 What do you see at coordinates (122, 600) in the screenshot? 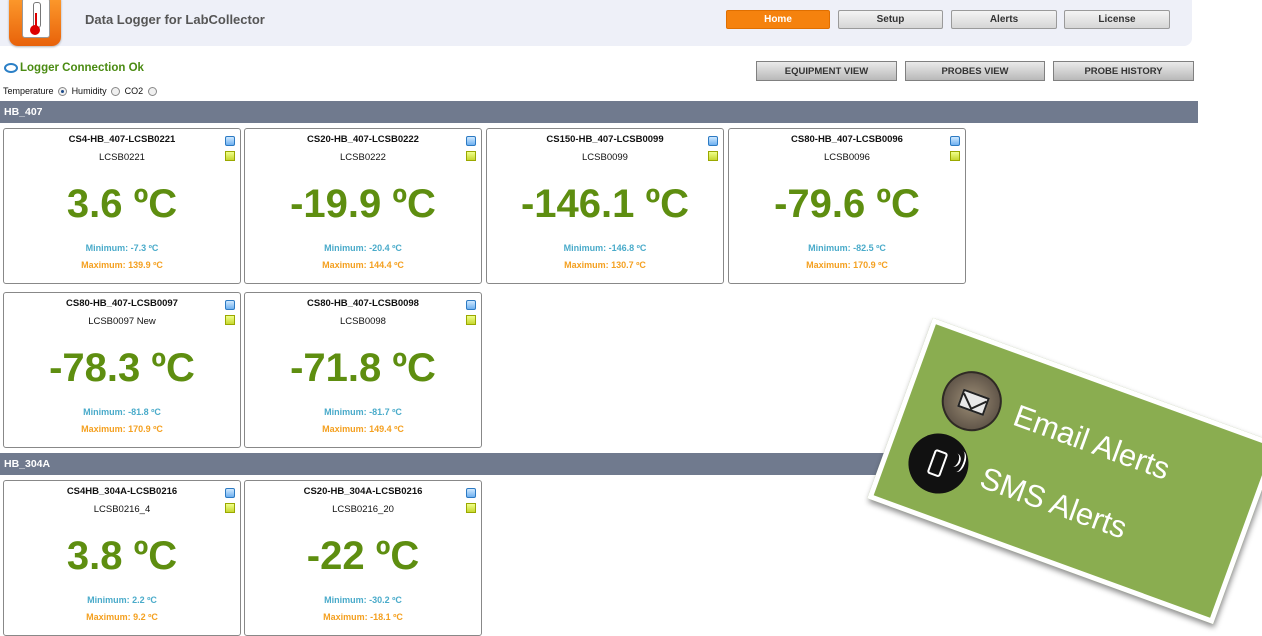
I see `probe-minimum: Minimum: 2.2 ºC` at bounding box center [122, 600].